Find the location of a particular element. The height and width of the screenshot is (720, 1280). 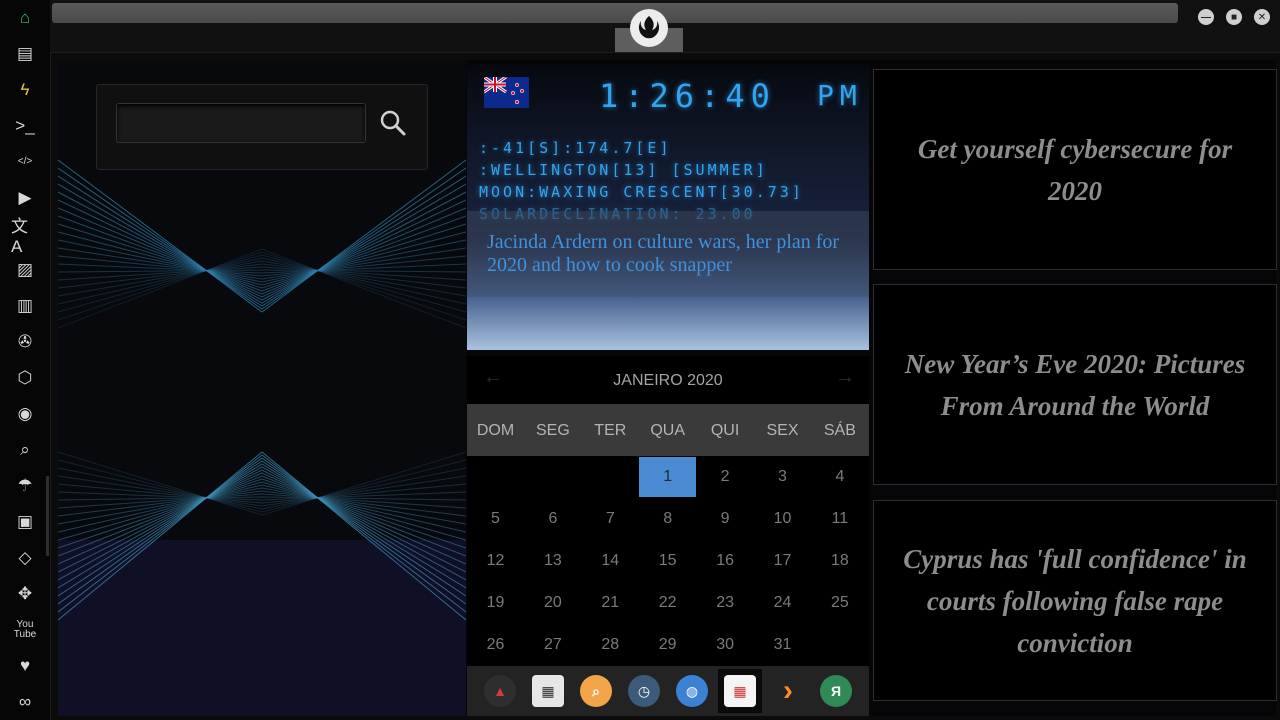

maximize-icon: ■ is located at coordinates (1234, 17).